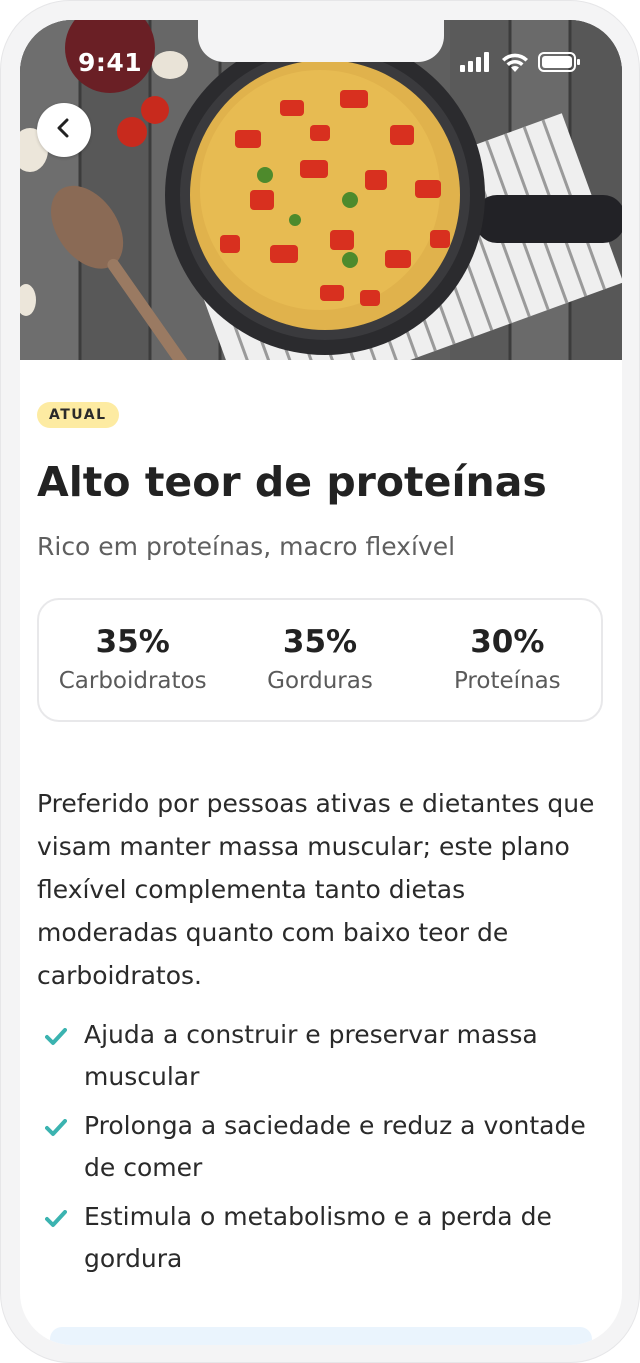  What do you see at coordinates (246, 546) in the screenshot?
I see `plan-subtitle: Rico em proteínas, macro flexível` at bounding box center [246, 546].